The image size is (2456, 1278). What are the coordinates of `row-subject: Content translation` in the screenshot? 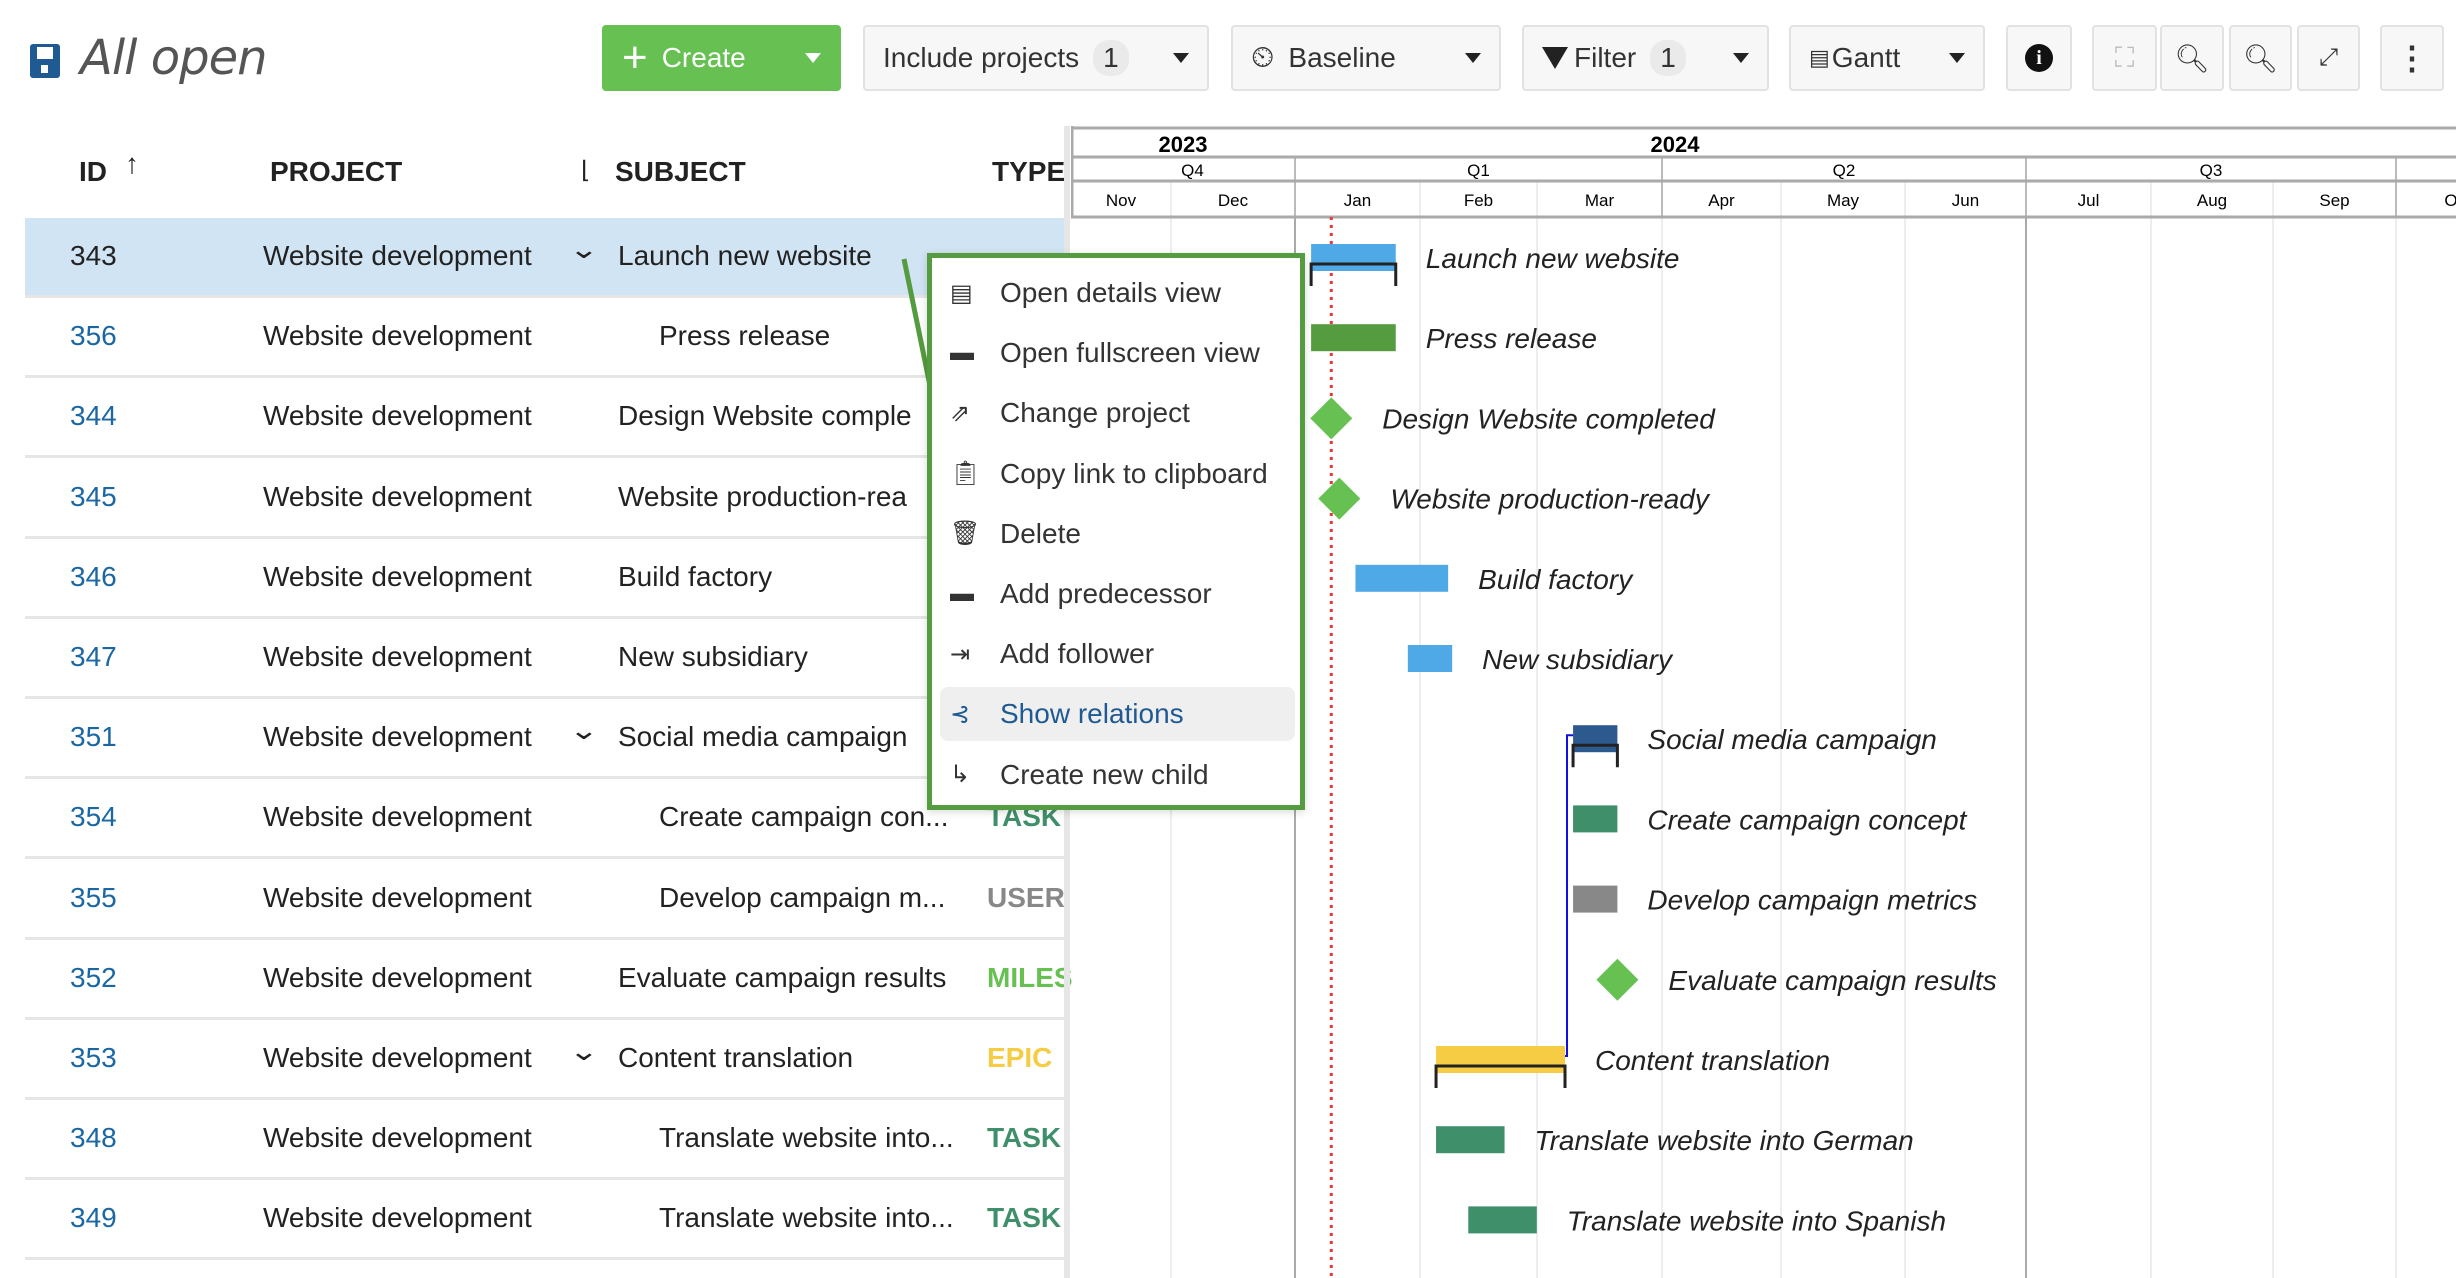 It's located at (735, 1058).